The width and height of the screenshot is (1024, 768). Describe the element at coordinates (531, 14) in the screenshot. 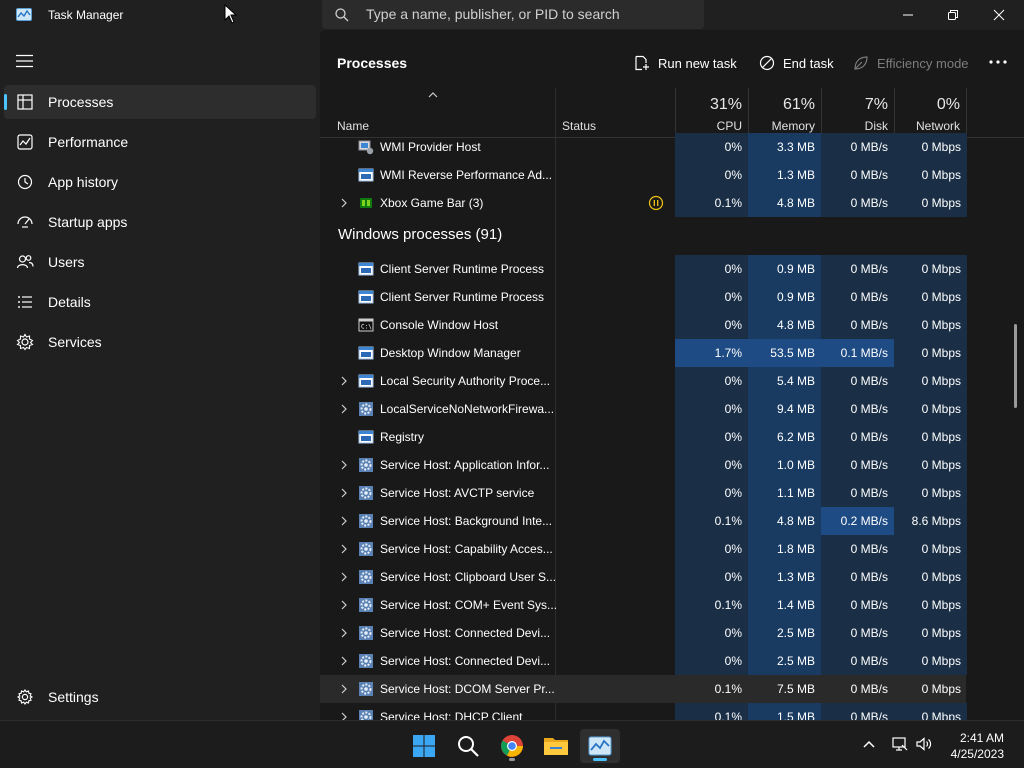

I see `search-input` at that location.